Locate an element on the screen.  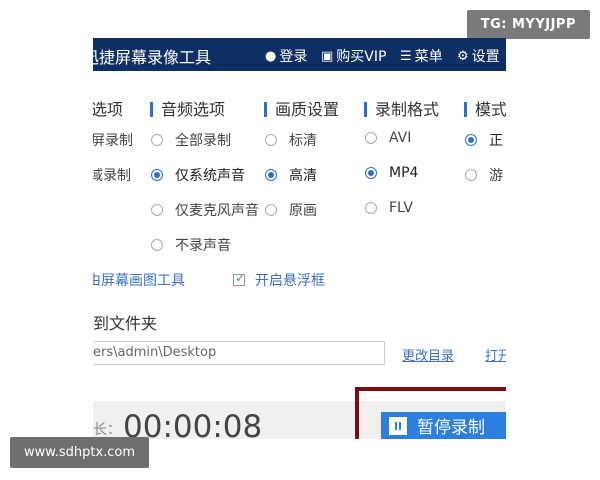
audio-option-system: 仅系统声音 is located at coordinates (198, 175).